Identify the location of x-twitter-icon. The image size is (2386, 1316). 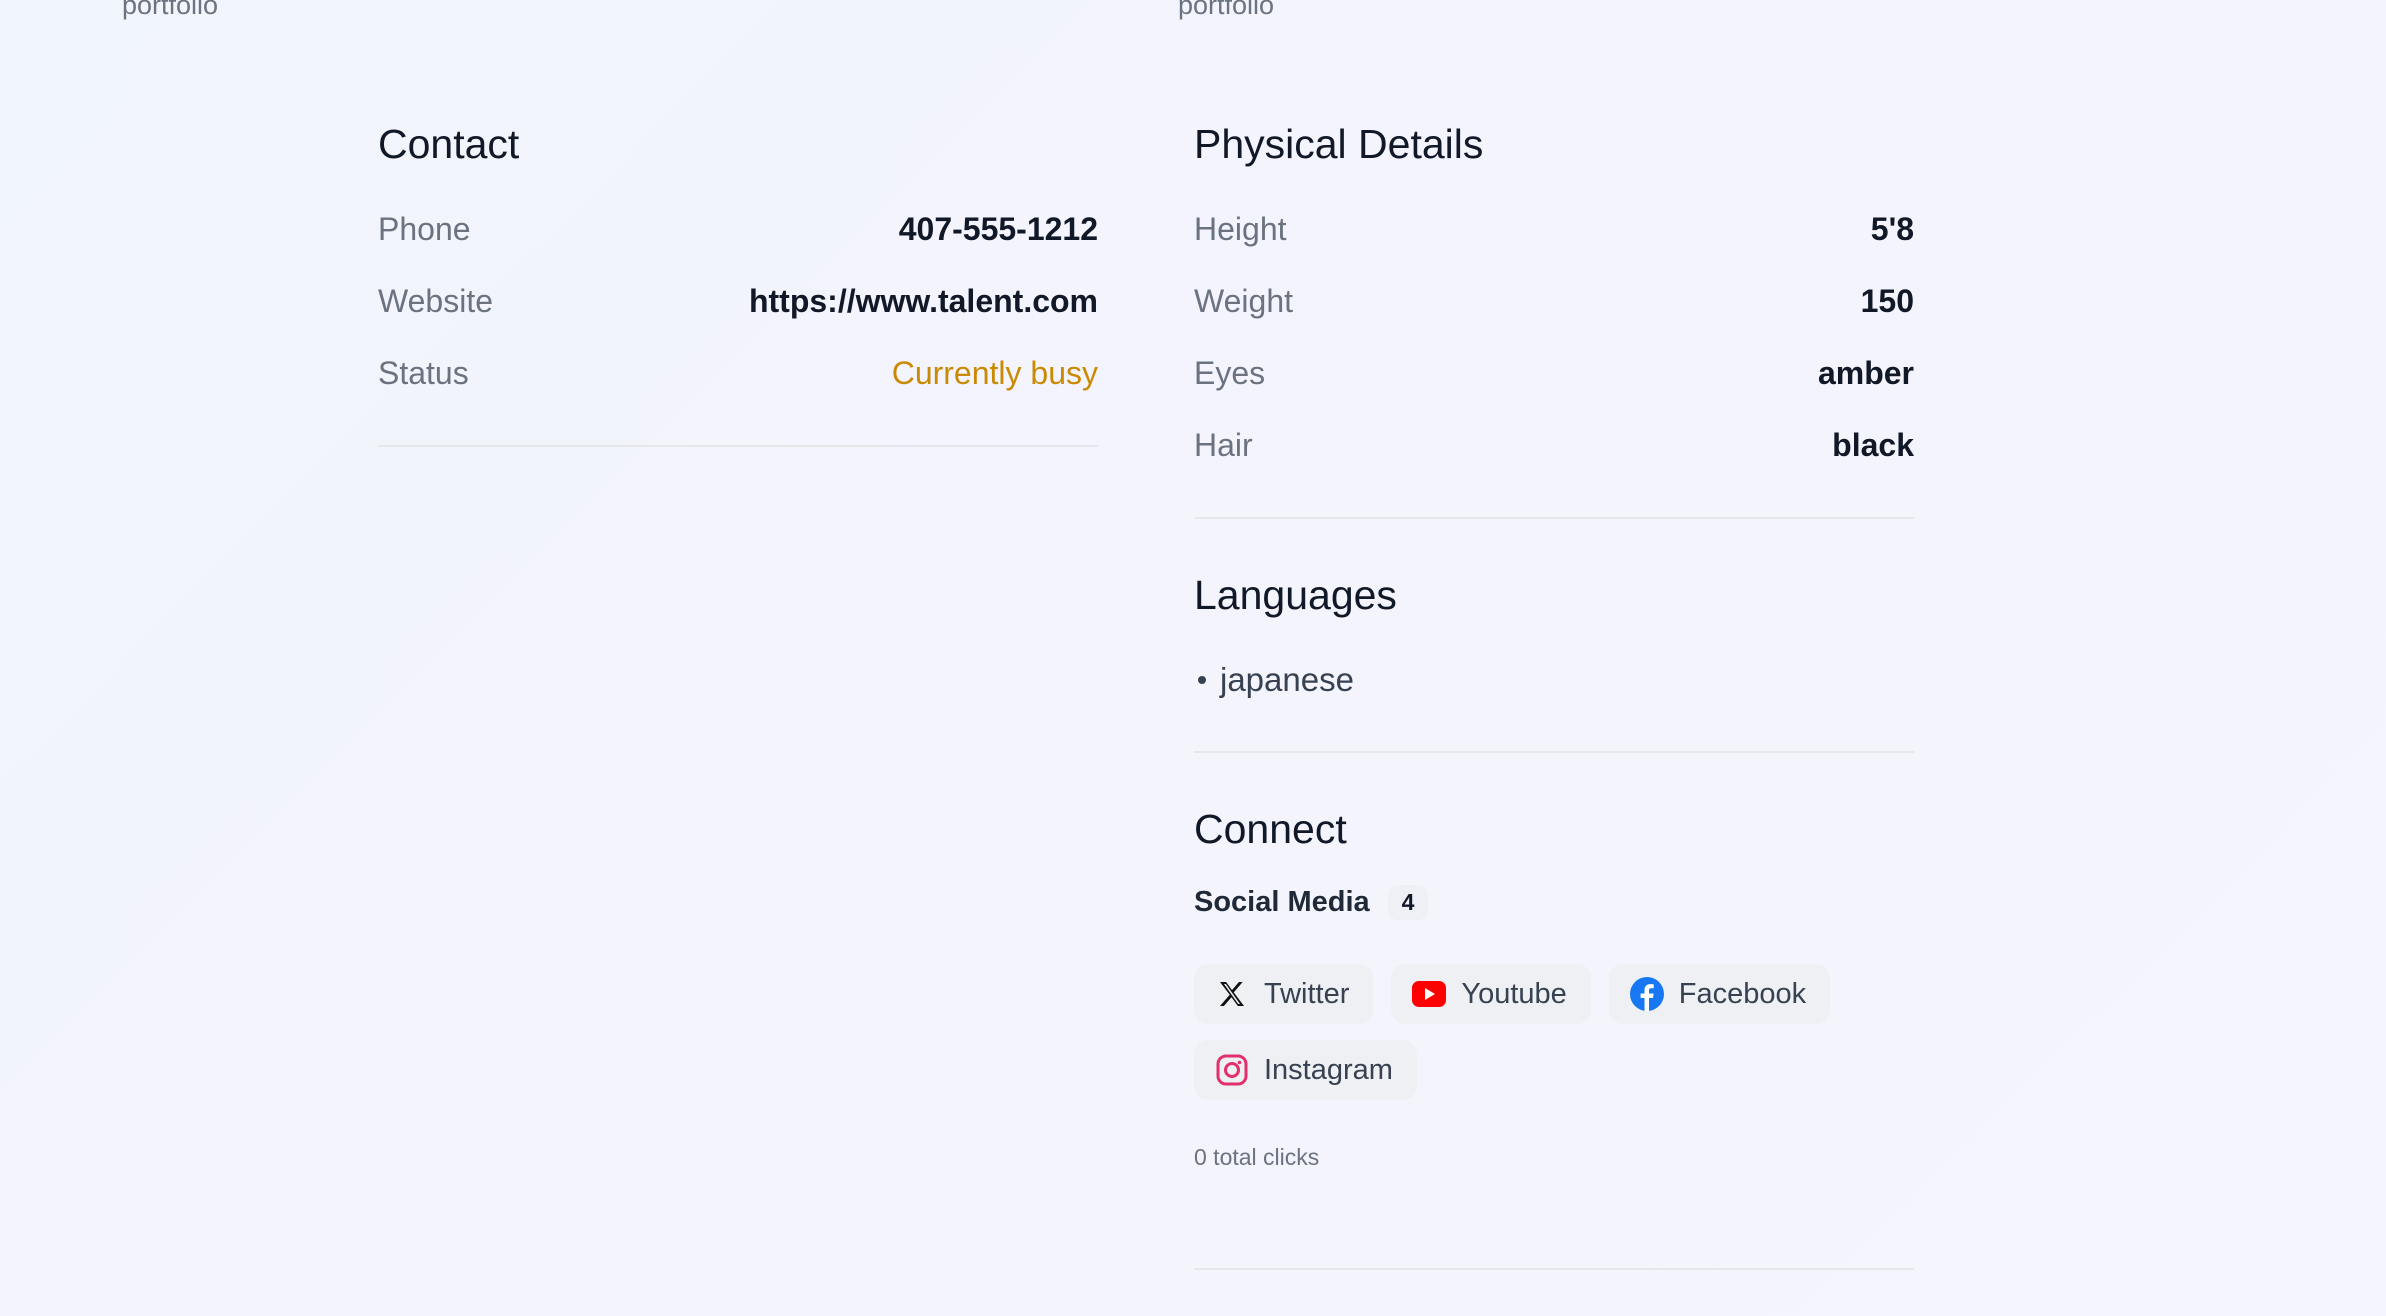
(1232, 994).